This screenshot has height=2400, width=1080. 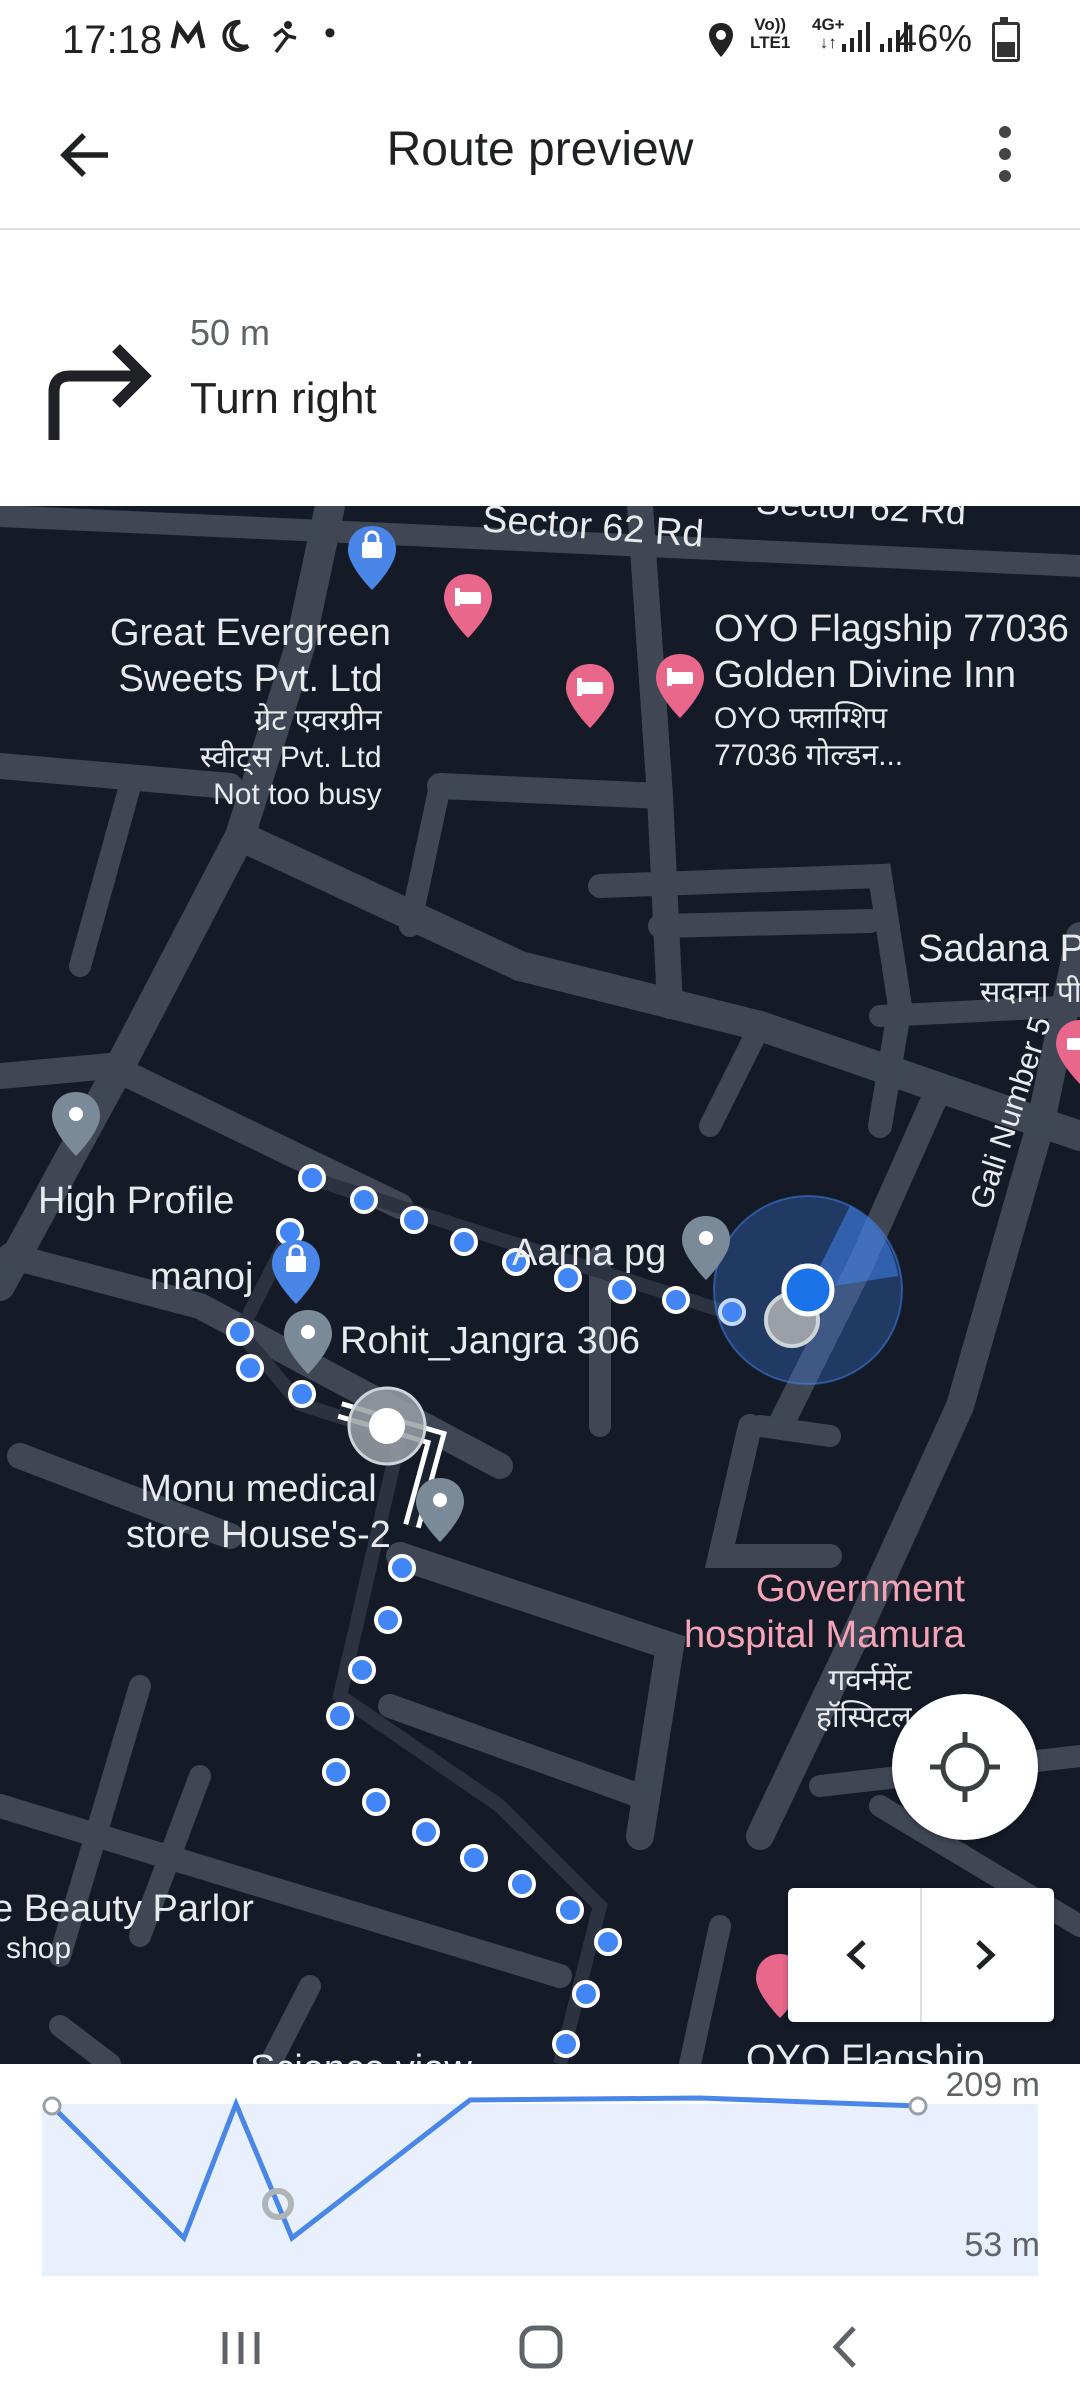 What do you see at coordinates (230, 332) in the screenshot?
I see `step-distance: 50 m` at bounding box center [230, 332].